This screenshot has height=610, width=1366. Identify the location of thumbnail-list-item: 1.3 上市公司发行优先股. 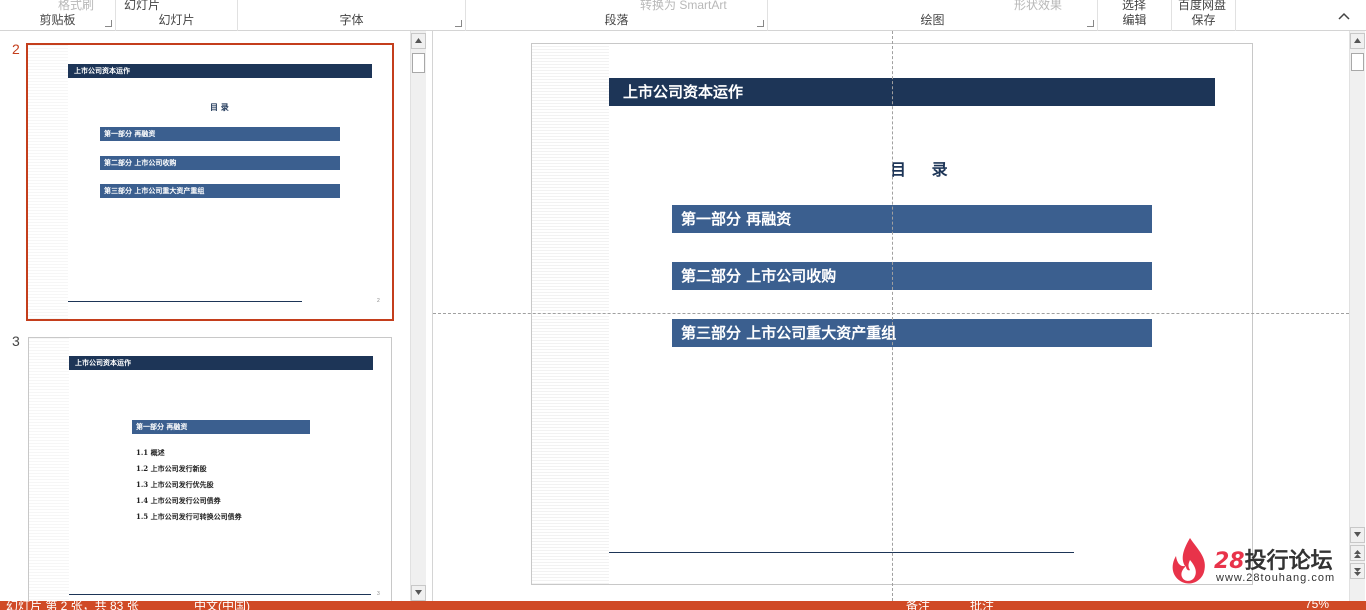
(175, 484).